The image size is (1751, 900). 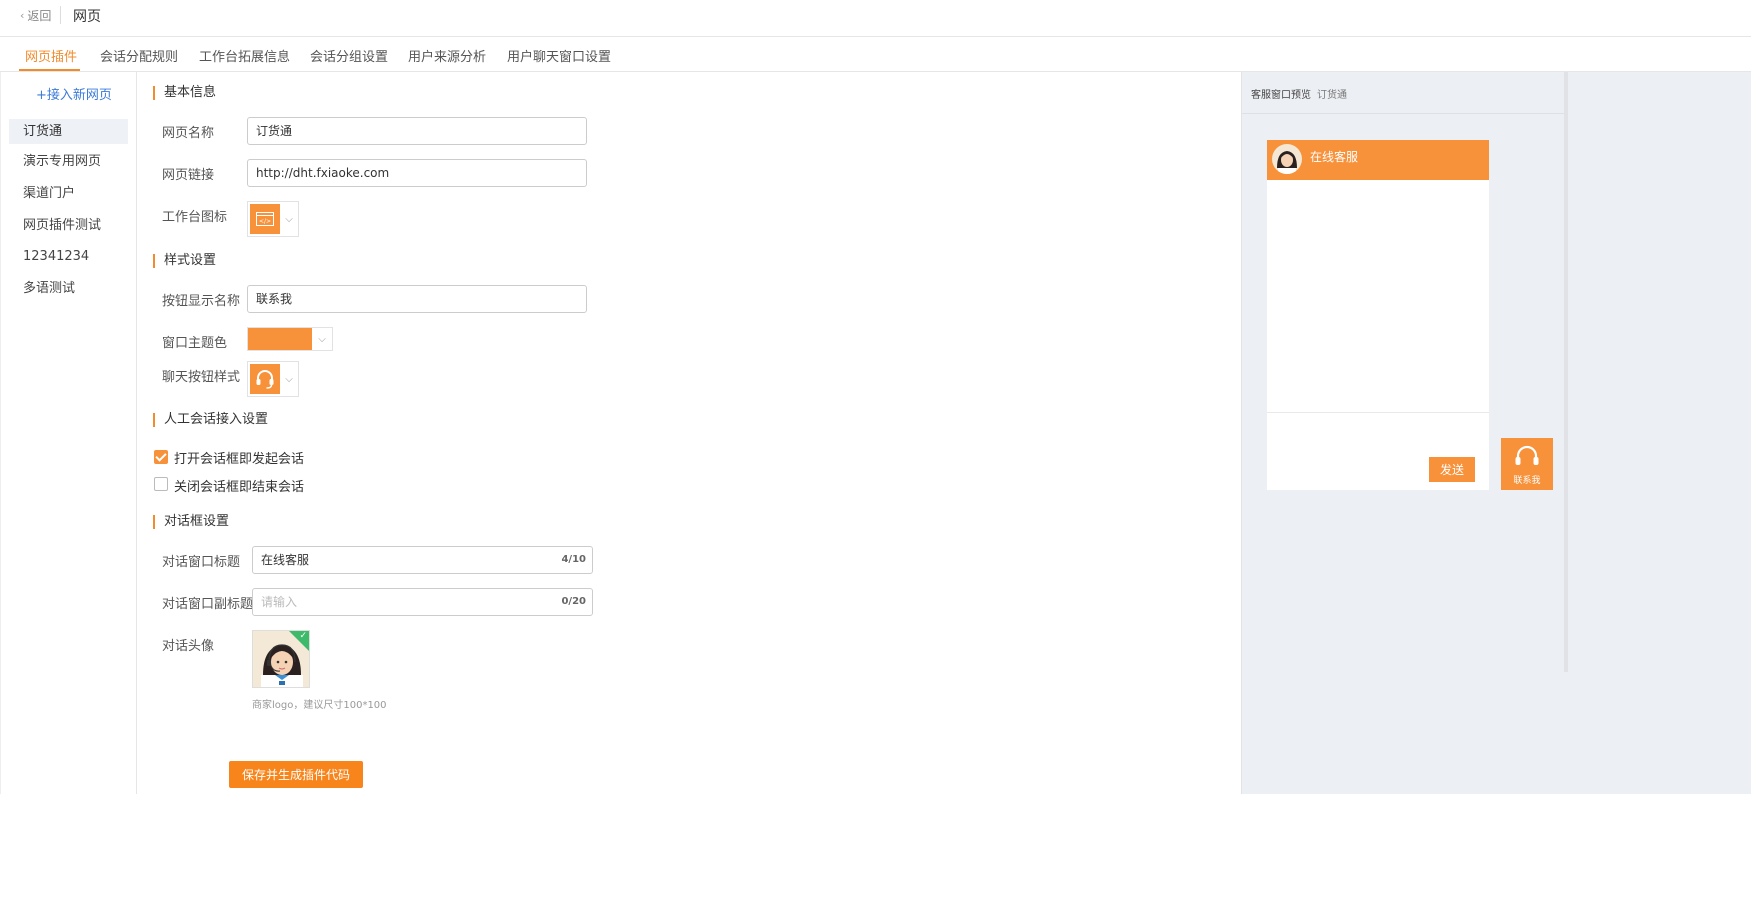 What do you see at coordinates (281, 659) in the screenshot?
I see `dialog-avatar-upload: ✓` at bounding box center [281, 659].